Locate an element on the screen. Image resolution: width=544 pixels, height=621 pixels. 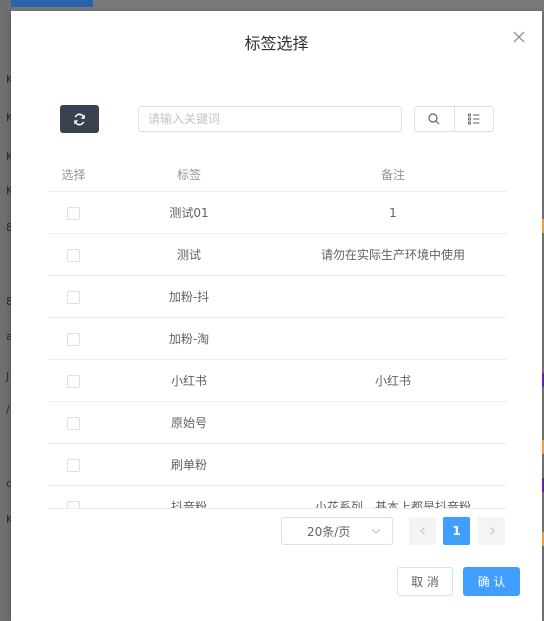
confirm-button: 确 认 is located at coordinates (491, 581).